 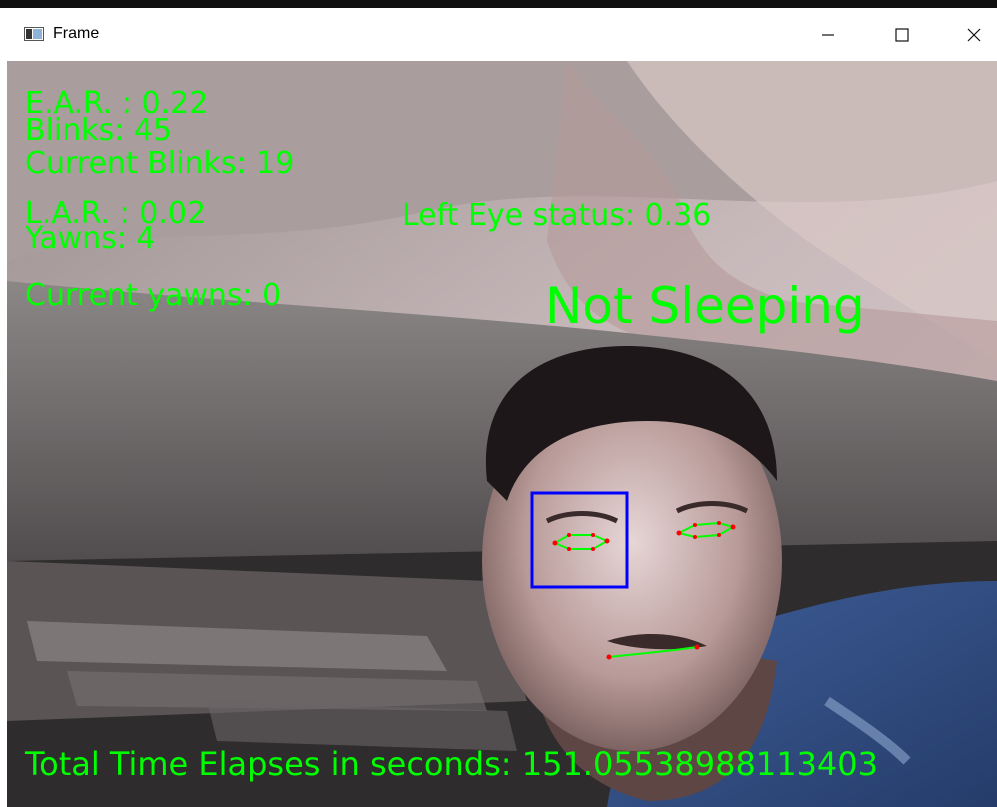 What do you see at coordinates (653, 652) in the screenshot?
I see `mouth-landmarks` at bounding box center [653, 652].